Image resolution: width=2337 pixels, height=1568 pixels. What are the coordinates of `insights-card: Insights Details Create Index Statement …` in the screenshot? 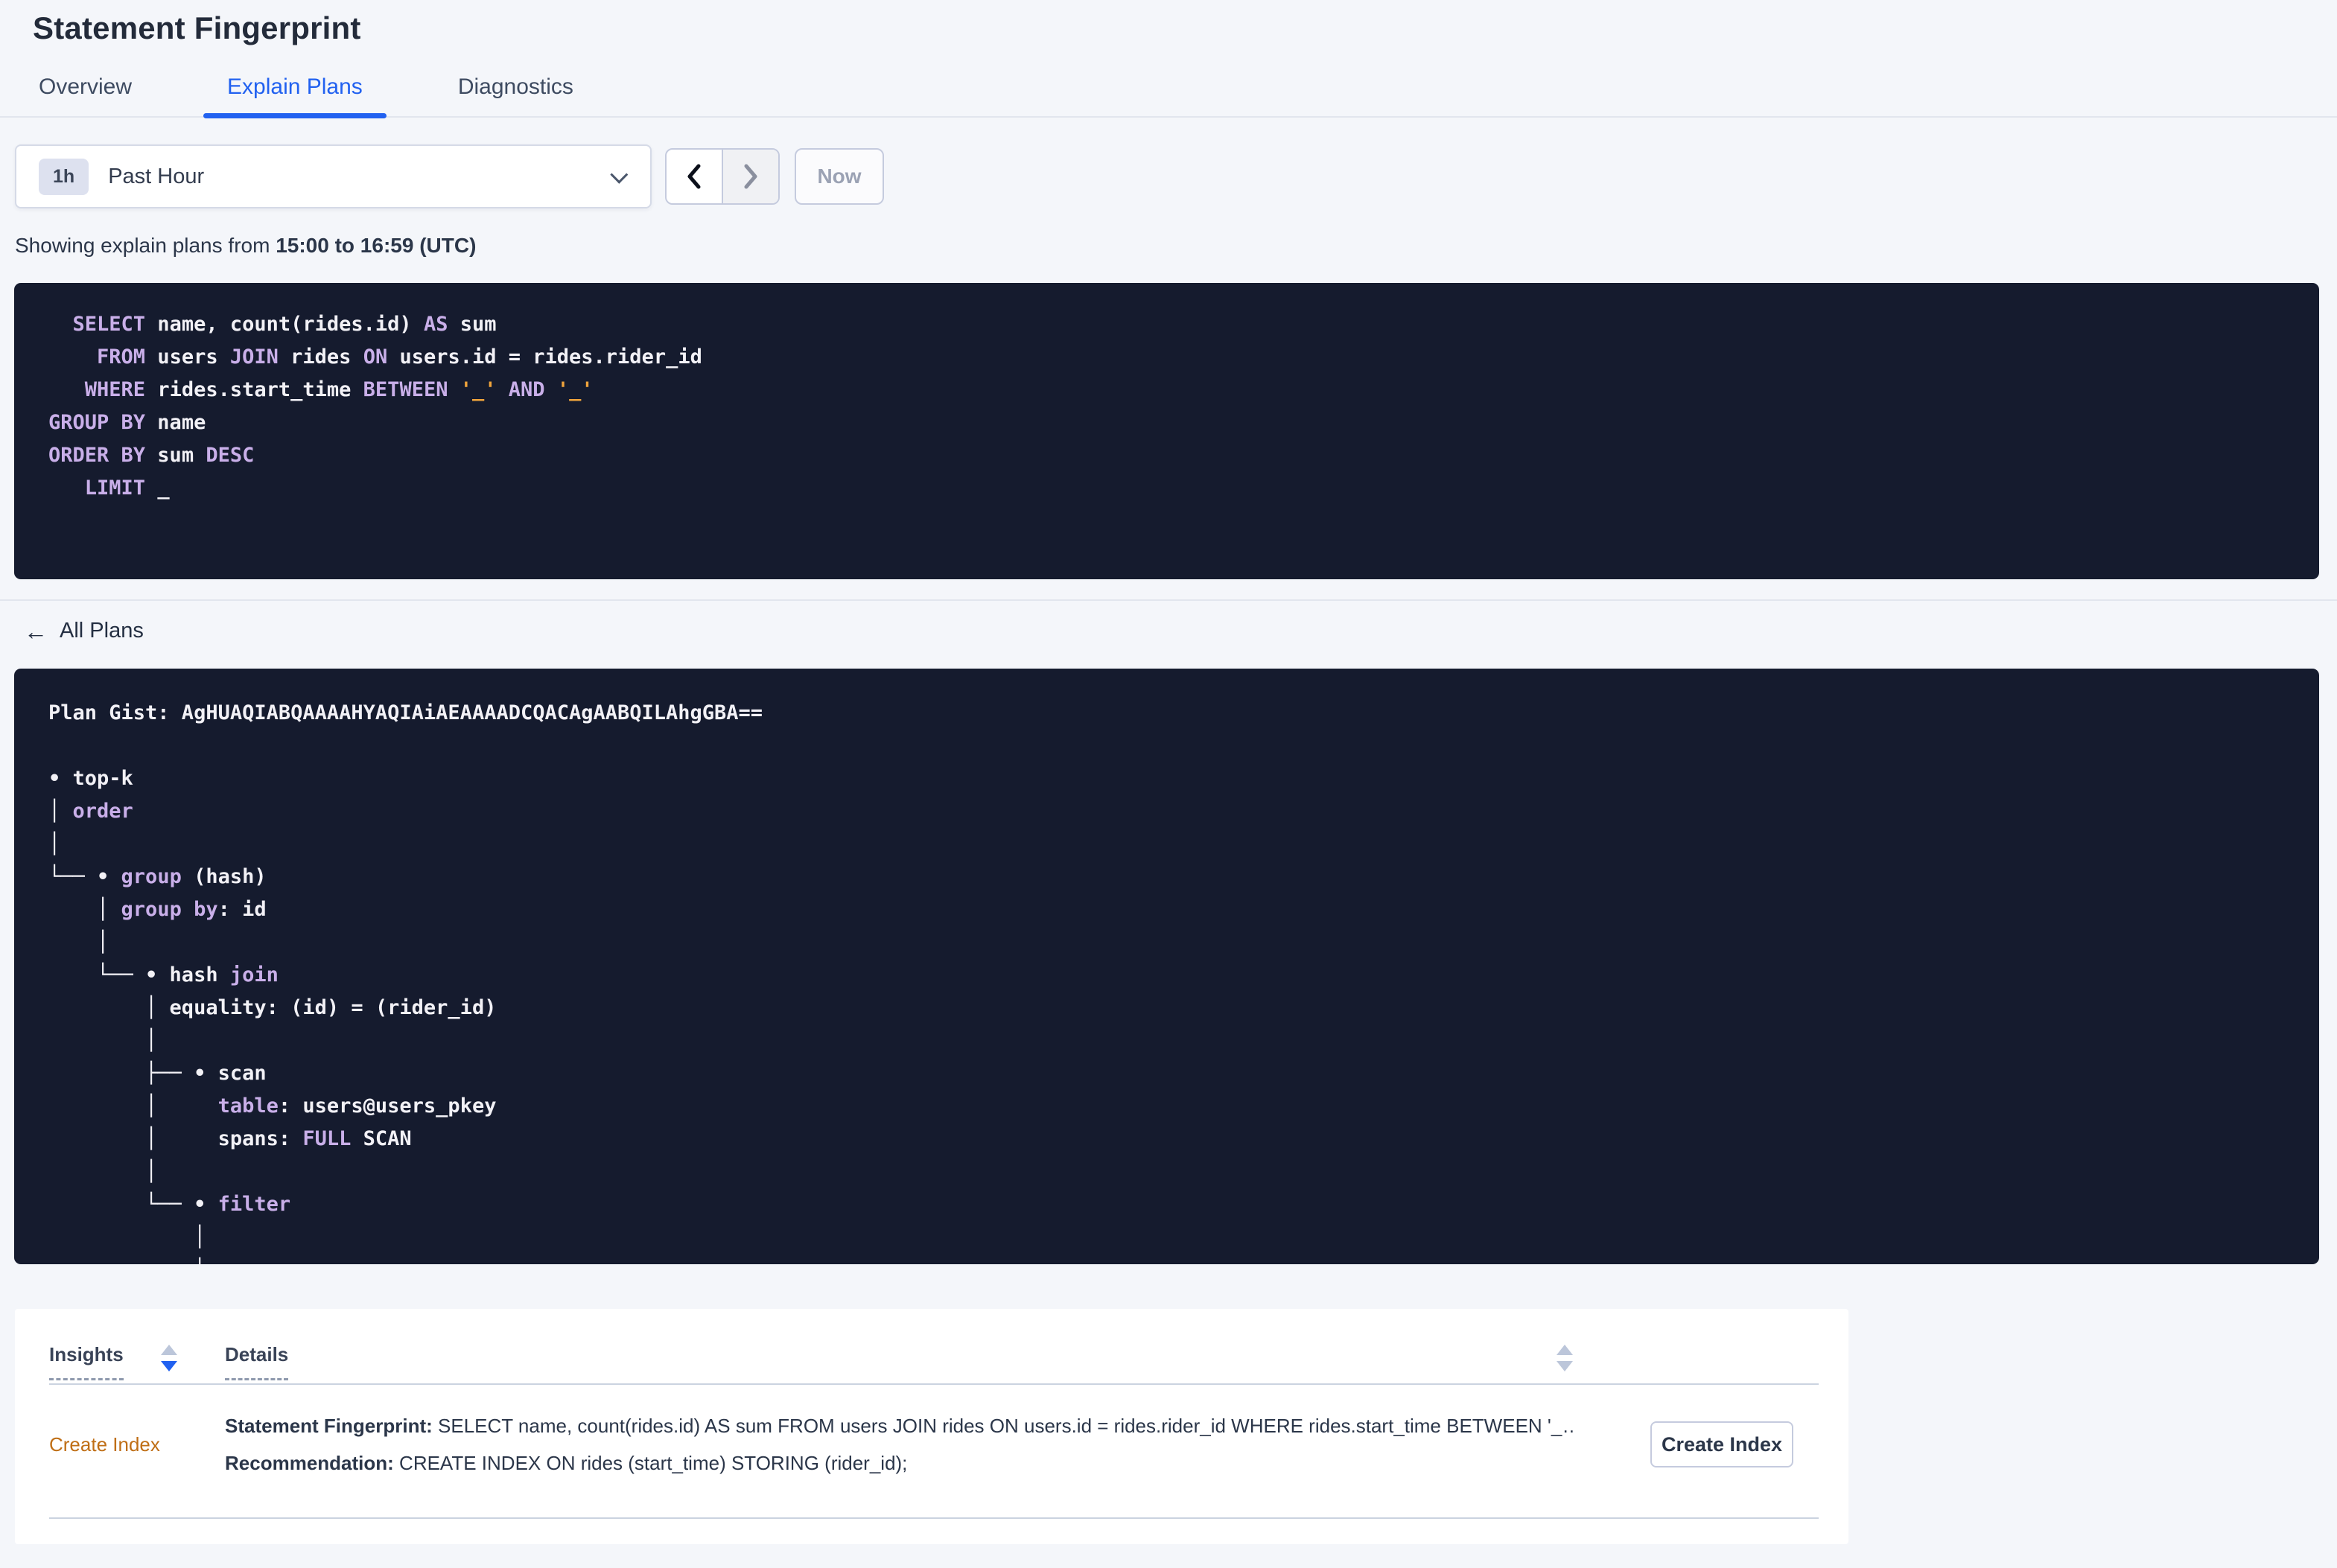 It's located at (932, 1426).